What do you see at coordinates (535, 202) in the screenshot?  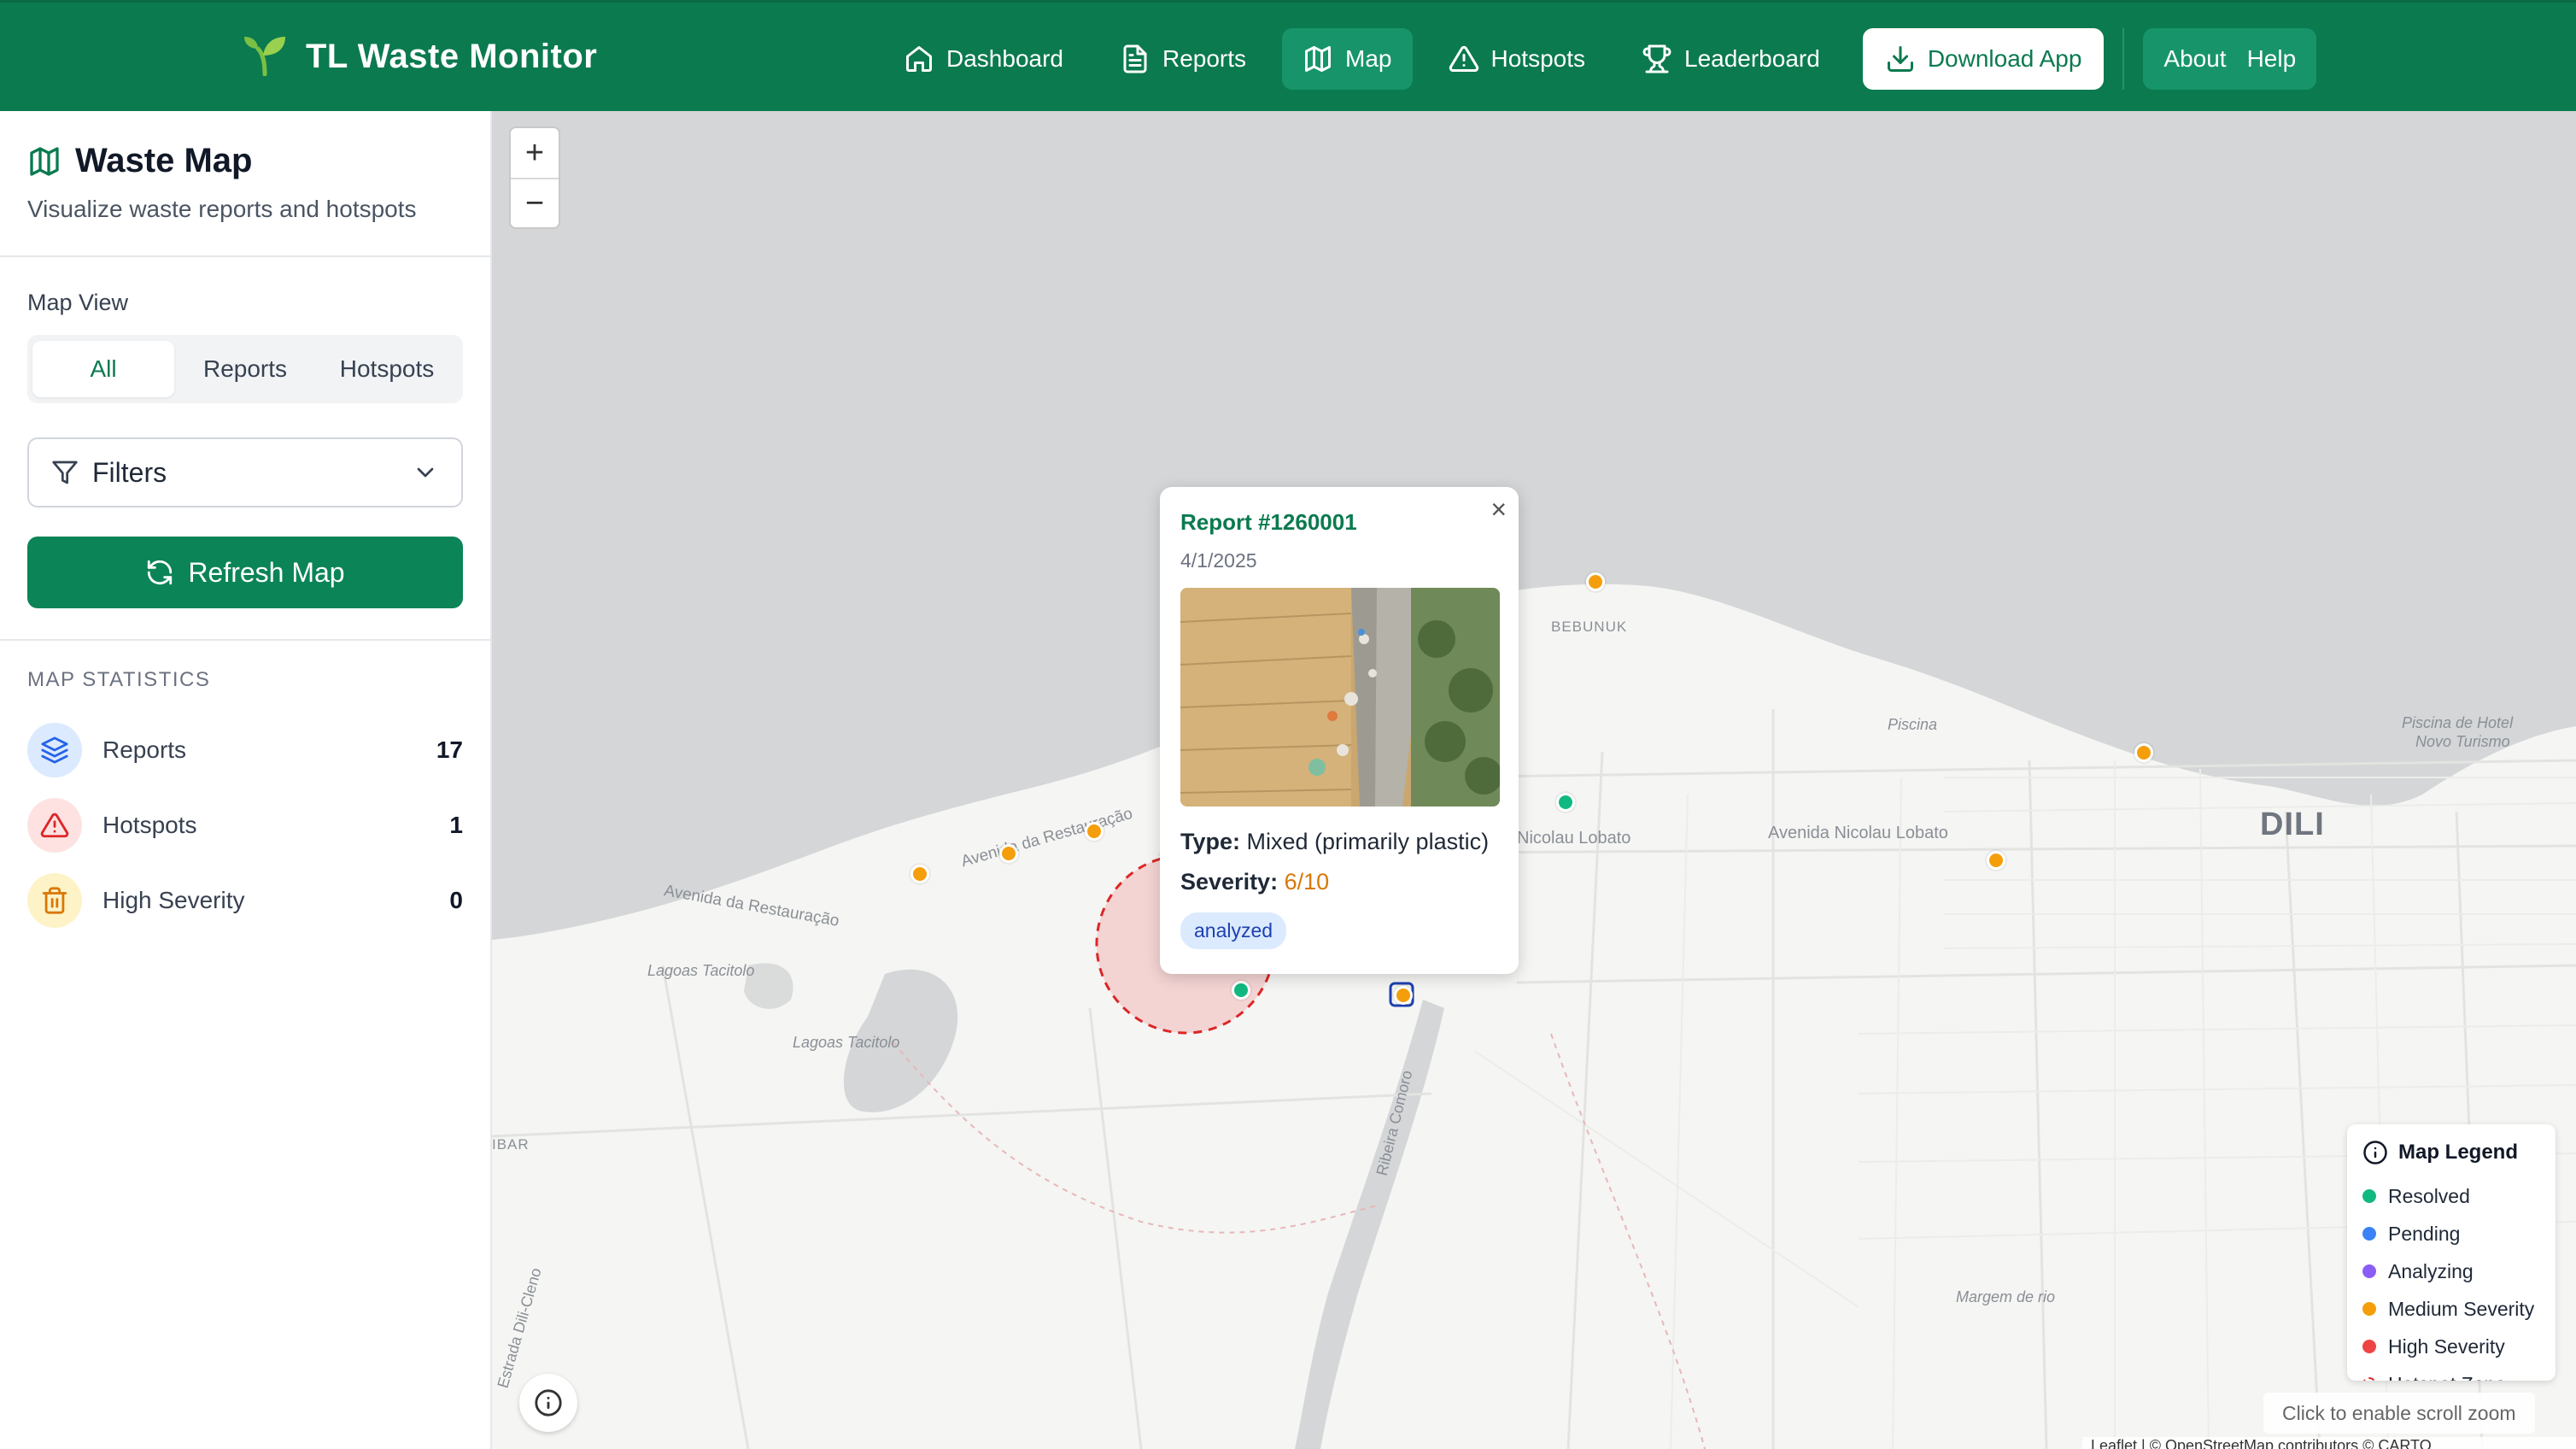 I see `zoom-out-button: −` at bounding box center [535, 202].